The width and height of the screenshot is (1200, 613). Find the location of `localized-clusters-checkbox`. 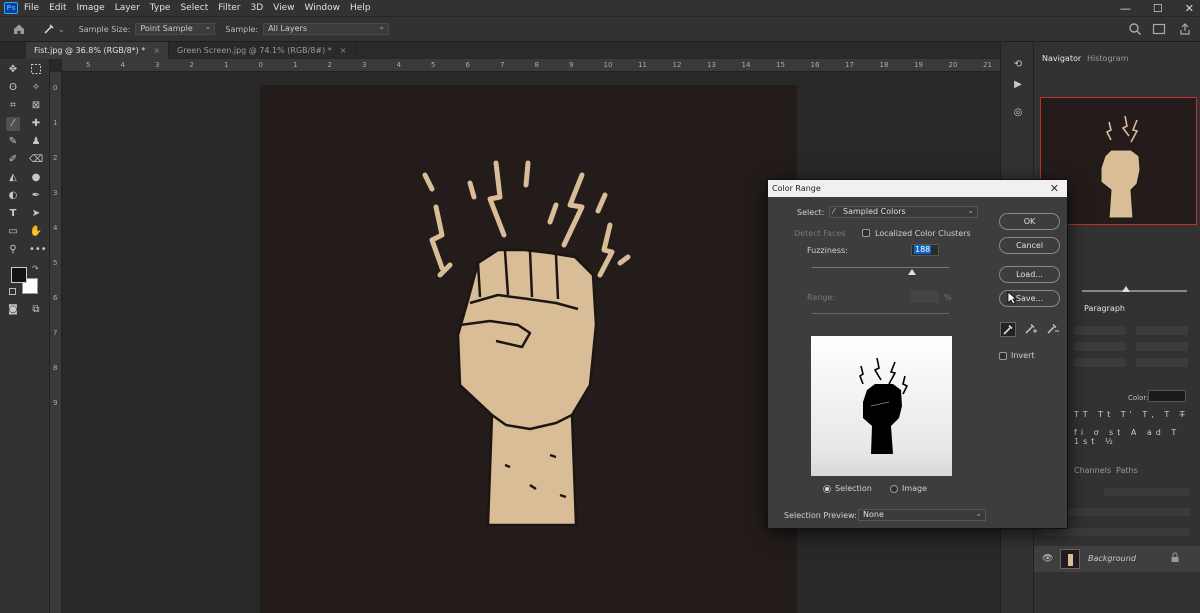

localized-clusters-checkbox is located at coordinates (866, 233).